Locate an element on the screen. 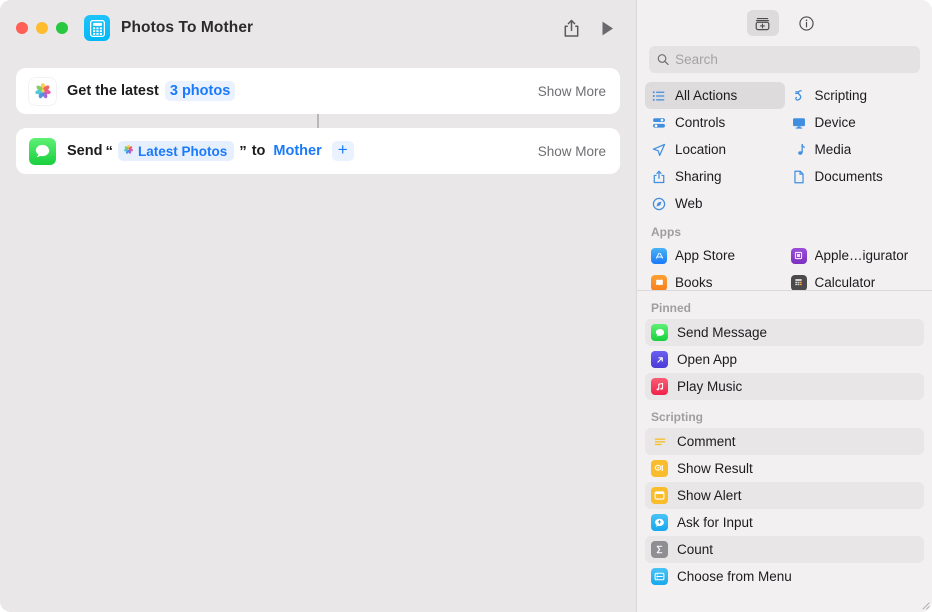 The width and height of the screenshot is (932, 612). library-row-send-message: Send Message is located at coordinates (784, 332).